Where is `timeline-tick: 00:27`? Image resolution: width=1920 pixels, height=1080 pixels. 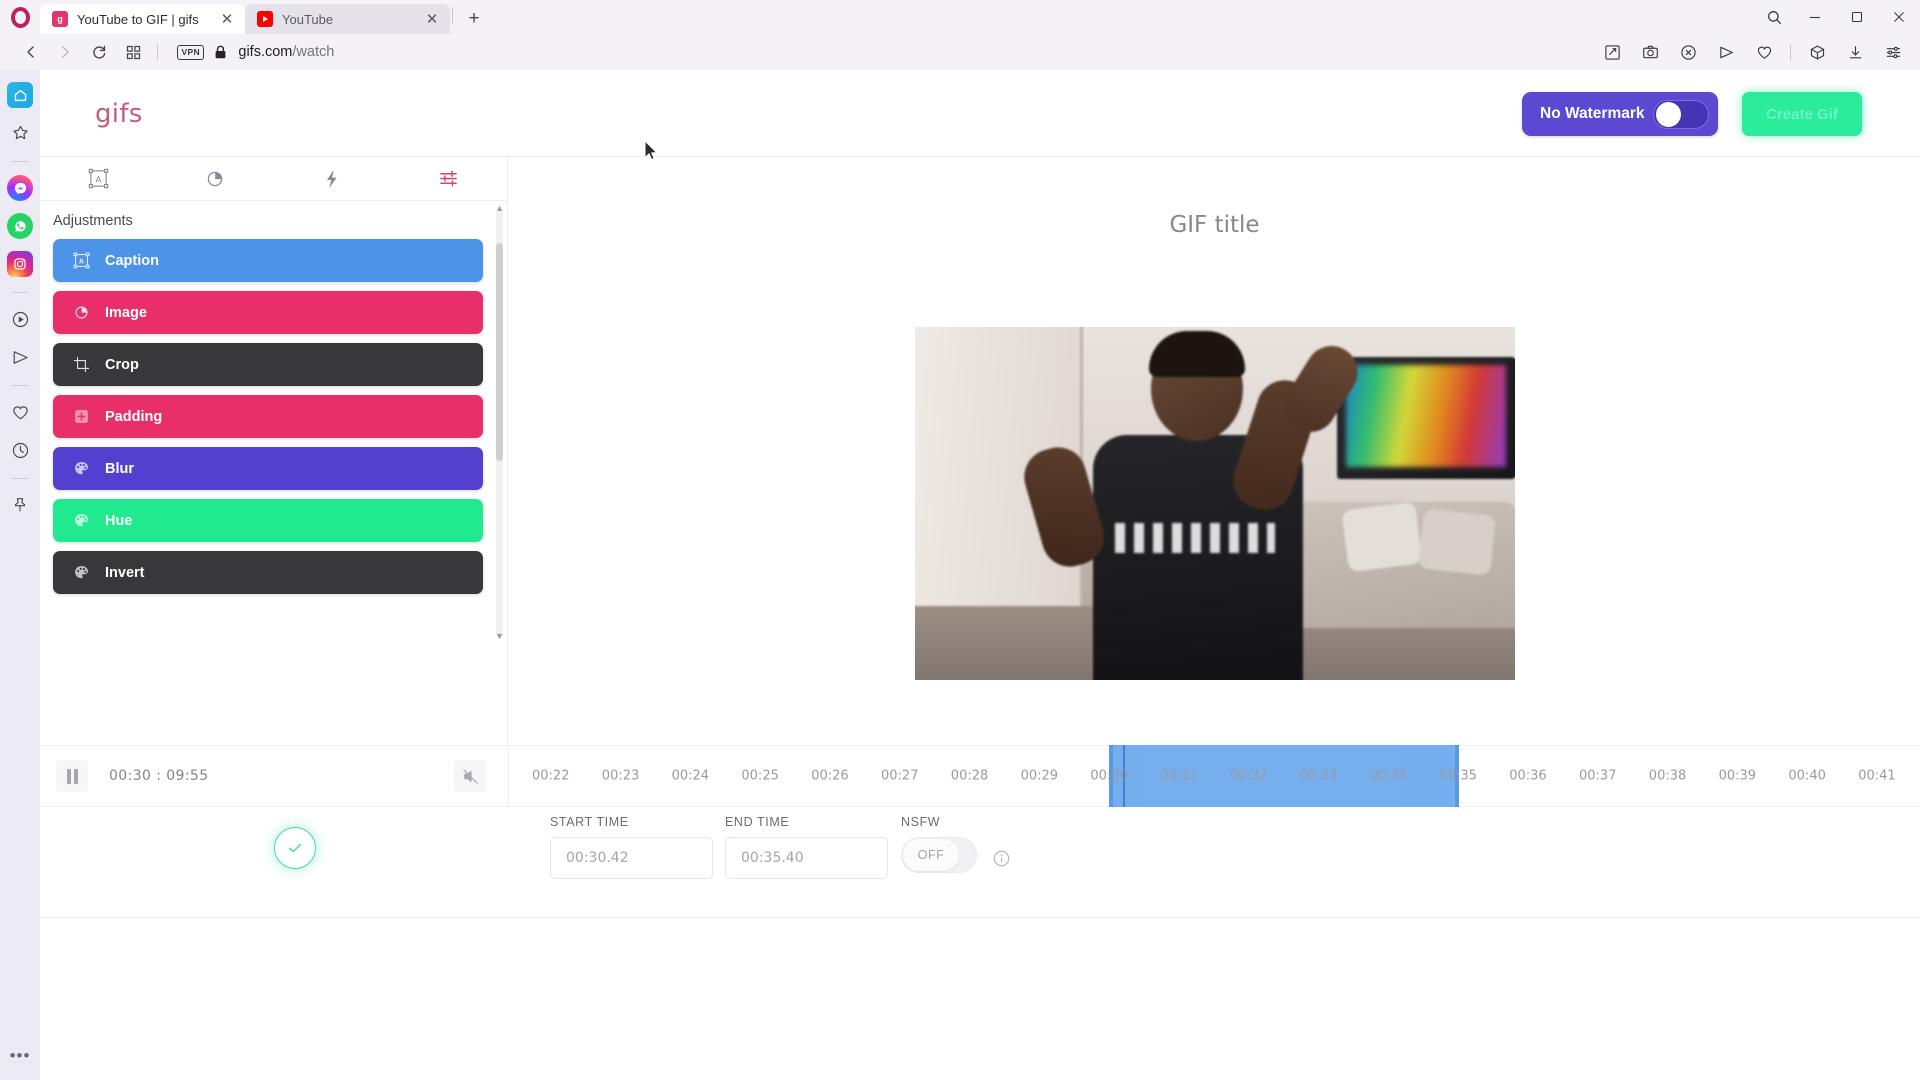
timeline-tick: 00:27 is located at coordinates (900, 776).